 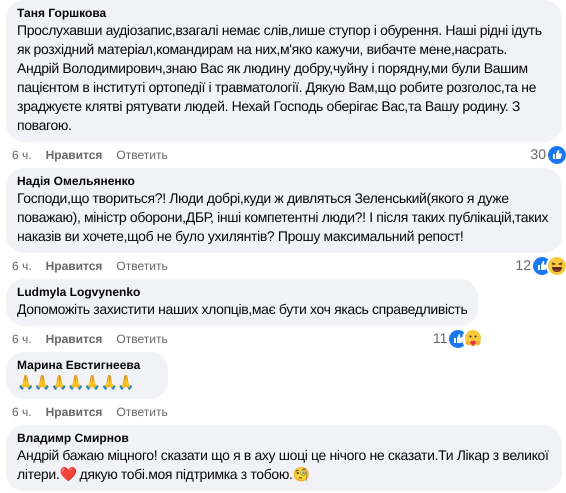 What do you see at coordinates (284, 181) in the screenshot?
I see `author-name: Надія Омельяненко` at bounding box center [284, 181].